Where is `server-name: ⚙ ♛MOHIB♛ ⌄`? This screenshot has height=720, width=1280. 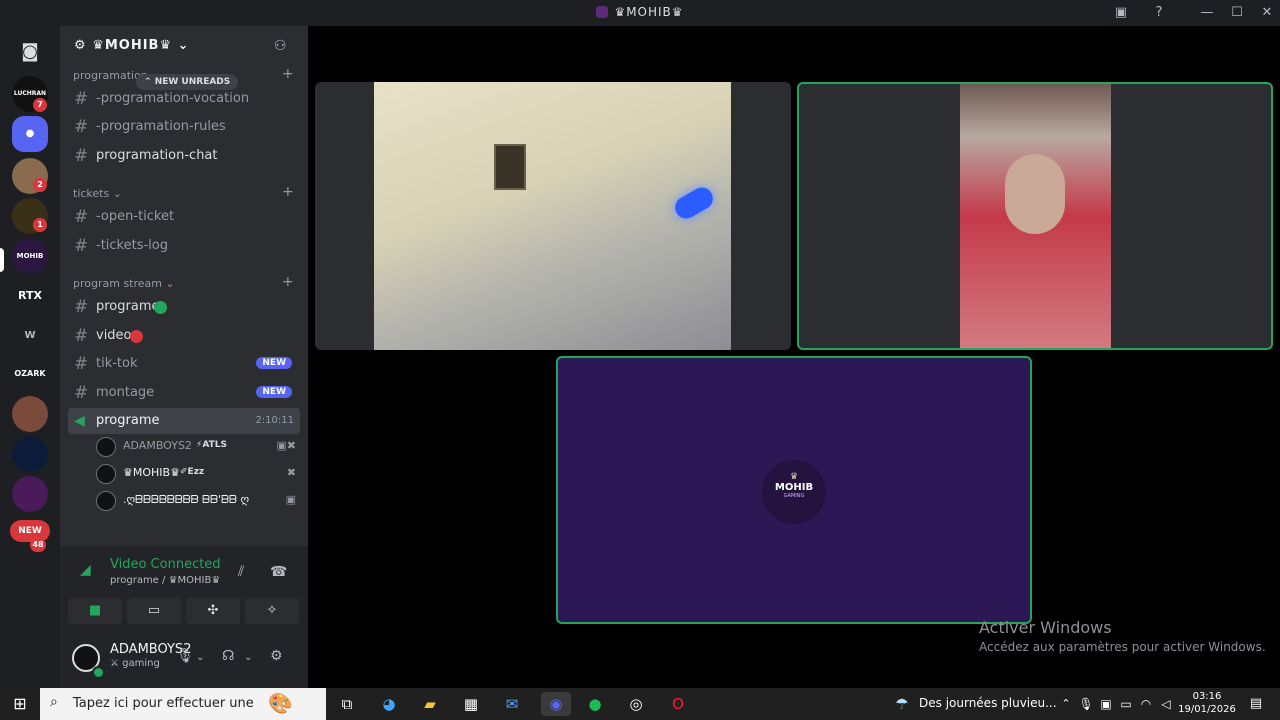 server-name: ⚙ ♛MOHIB♛ ⌄ is located at coordinates (132, 45).